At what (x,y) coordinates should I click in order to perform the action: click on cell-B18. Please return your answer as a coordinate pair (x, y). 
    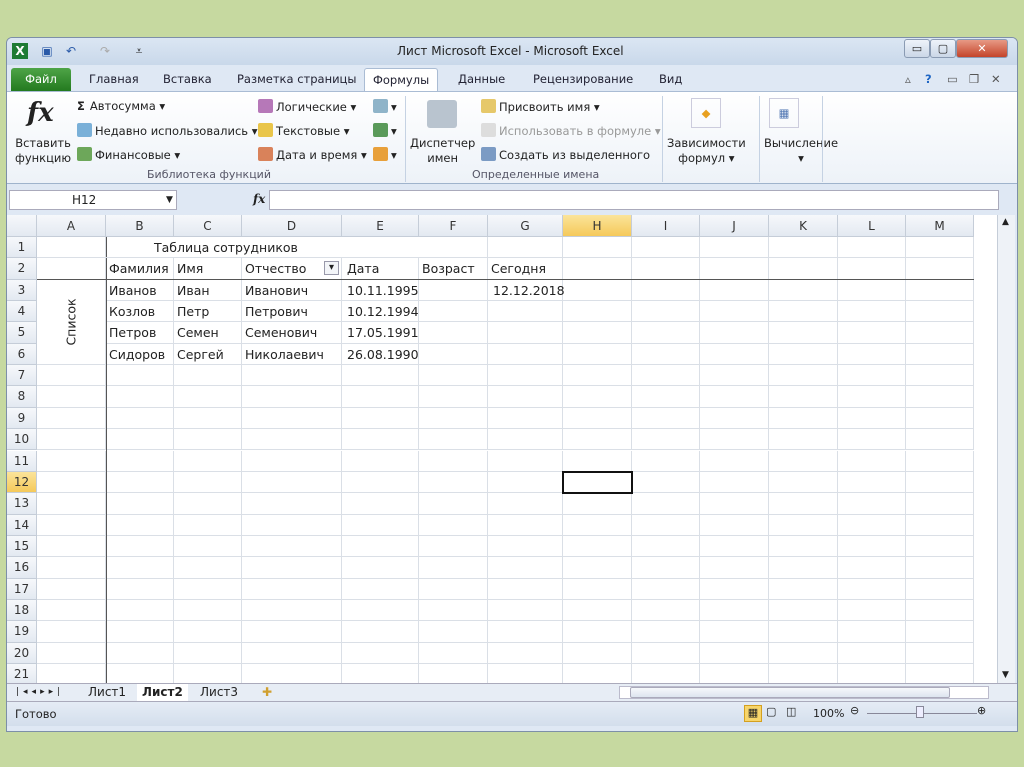
    Looking at the image, I should click on (140, 610).